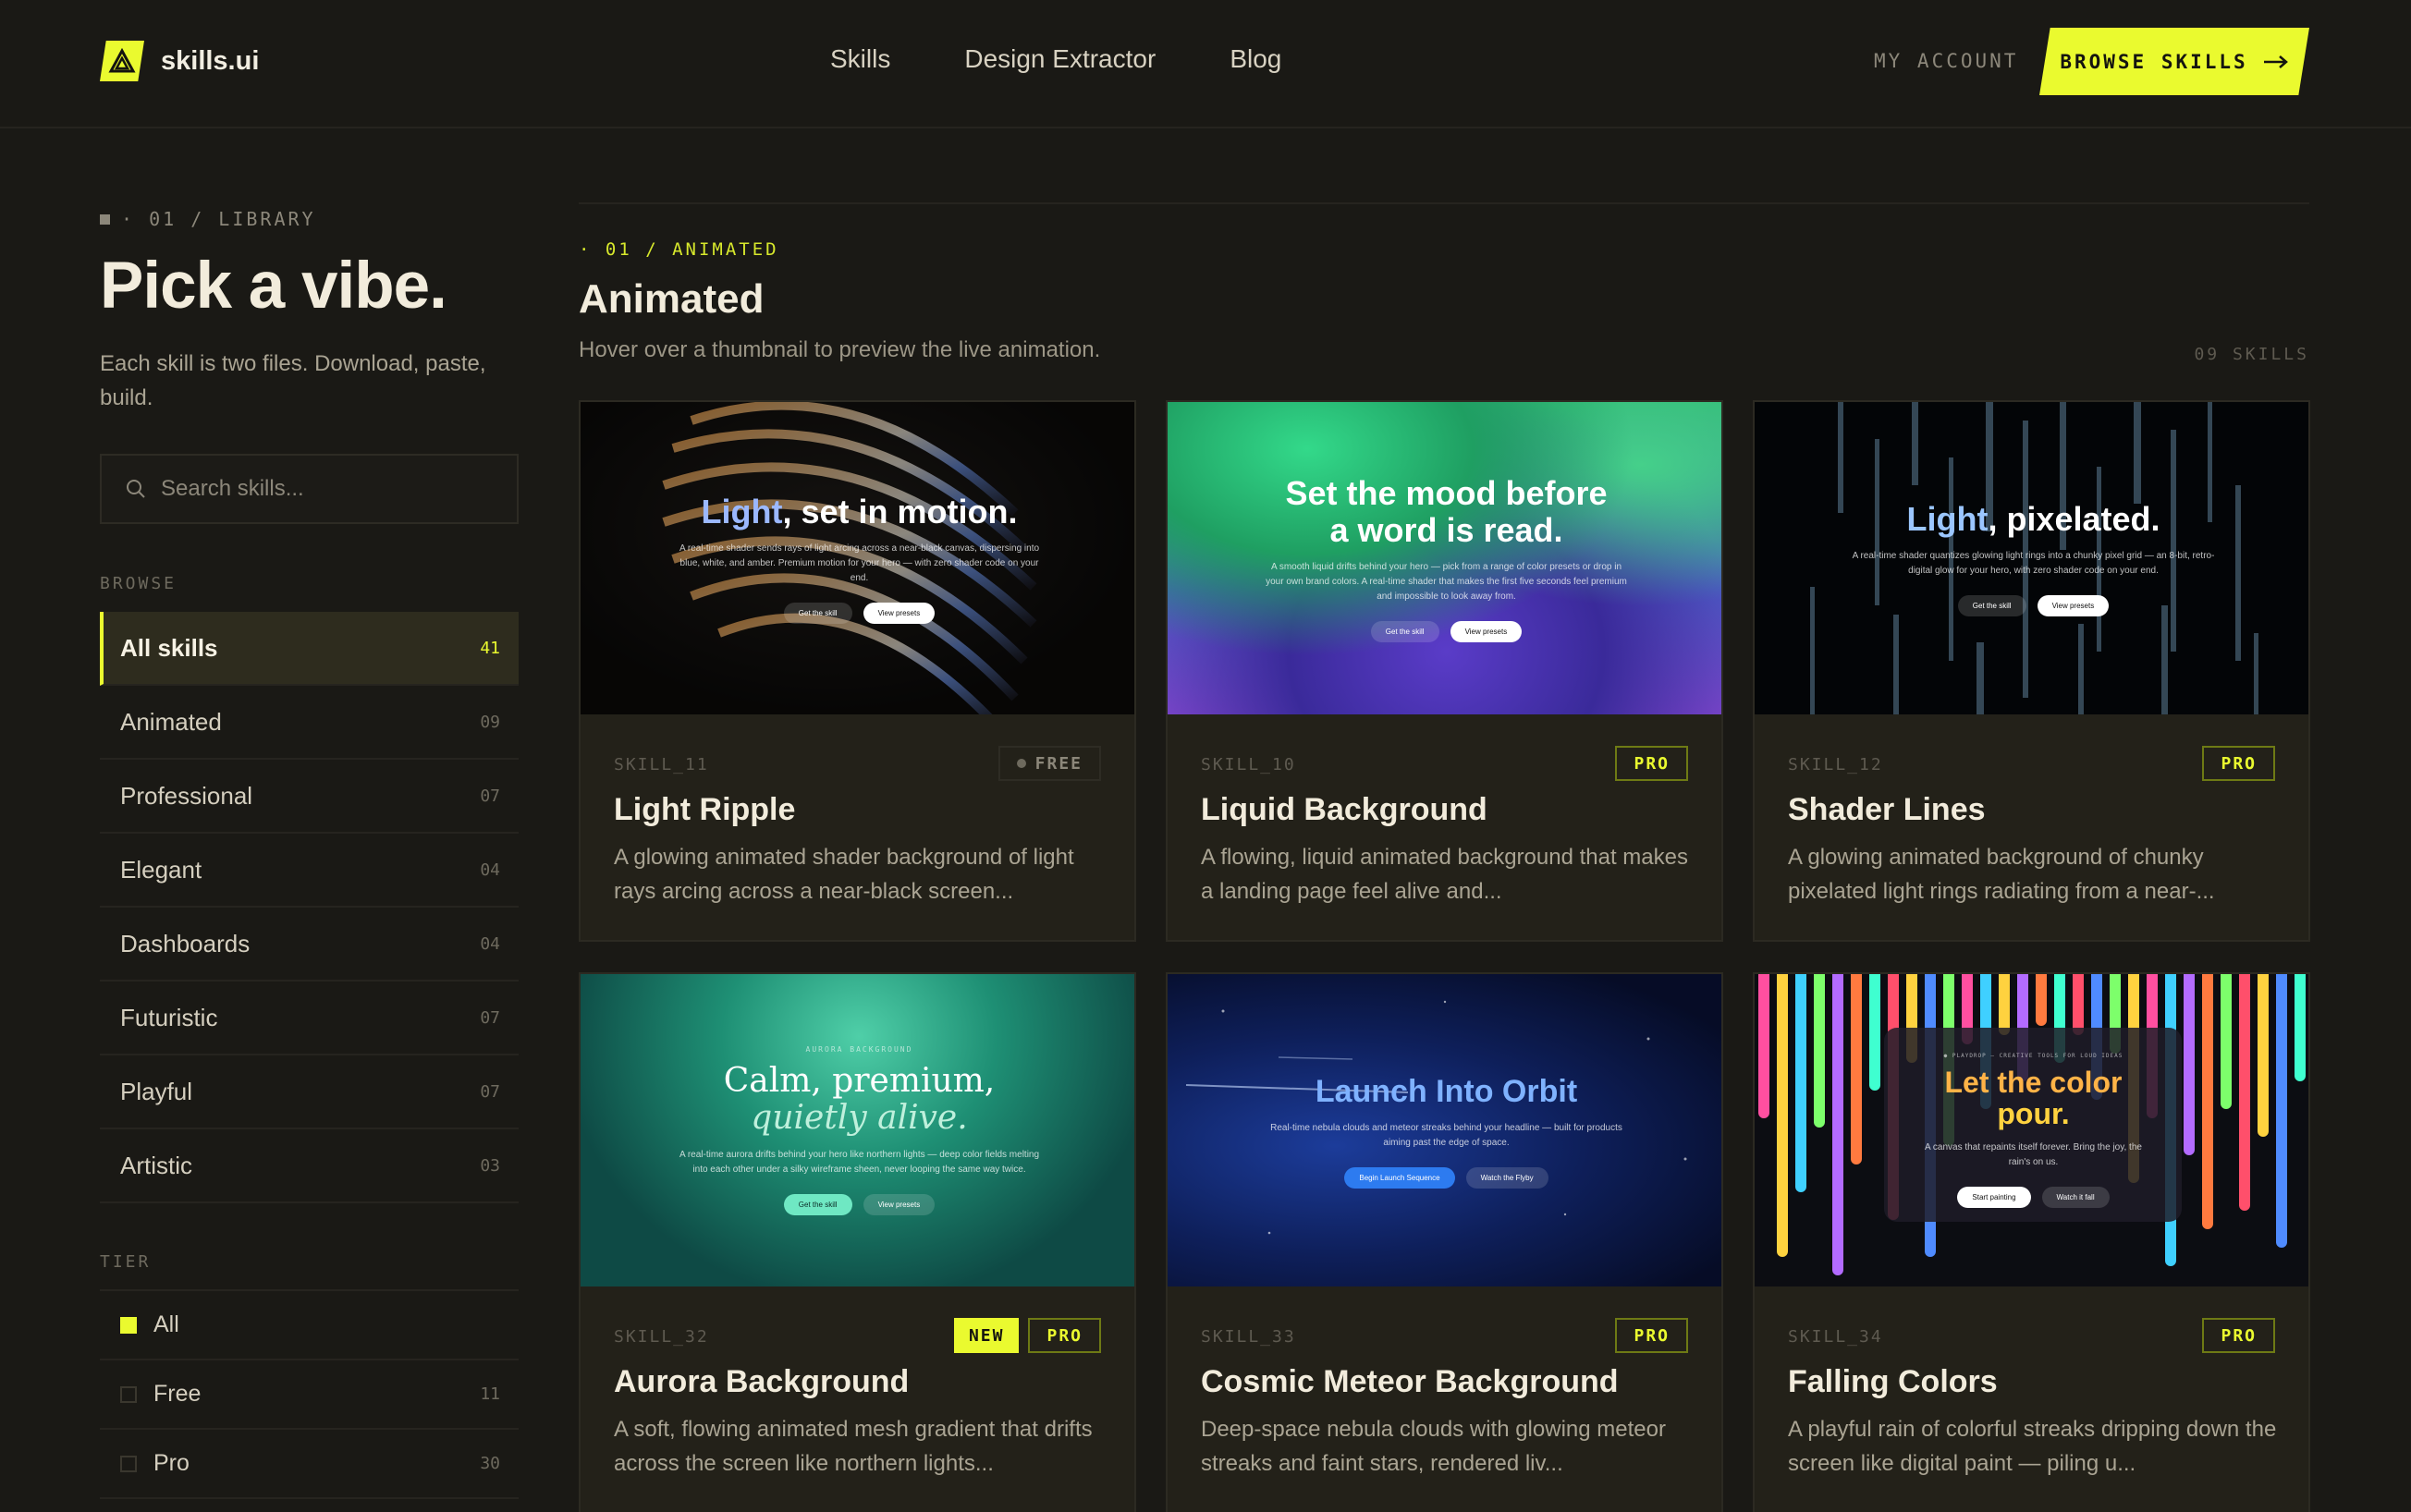 This screenshot has width=2411, height=1512. What do you see at coordinates (860, 512) in the screenshot?
I see `thumbnail-headline: Light, set in motion.` at bounding box center [860, 512].